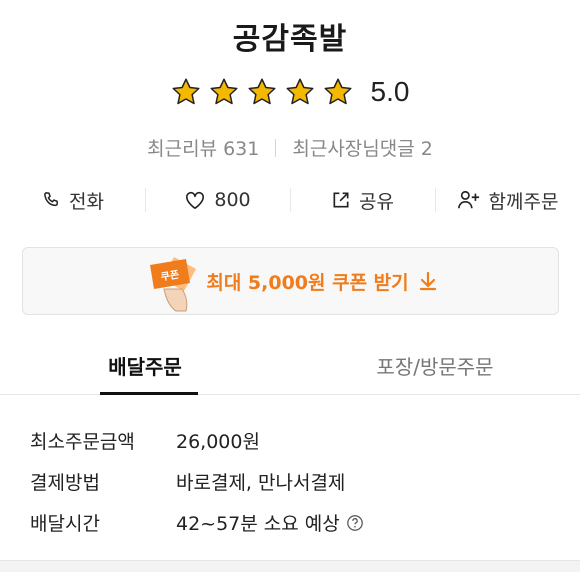  I want to click on star-rating, so click(262, 92).